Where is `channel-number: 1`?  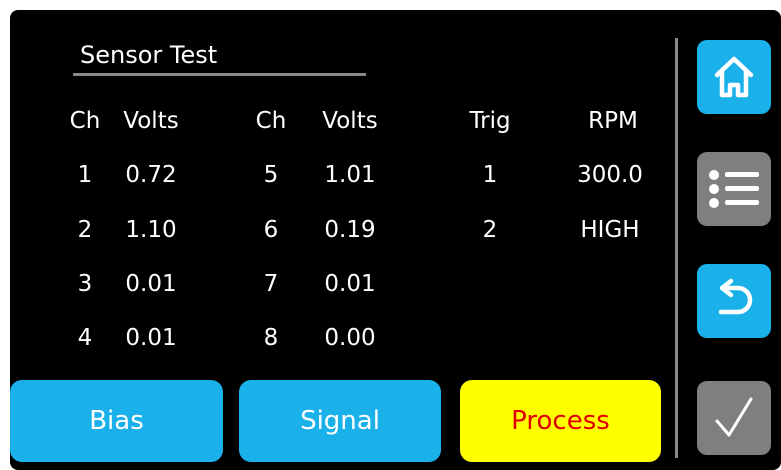
channel-number: 1 is located at coordinates (85, 175).